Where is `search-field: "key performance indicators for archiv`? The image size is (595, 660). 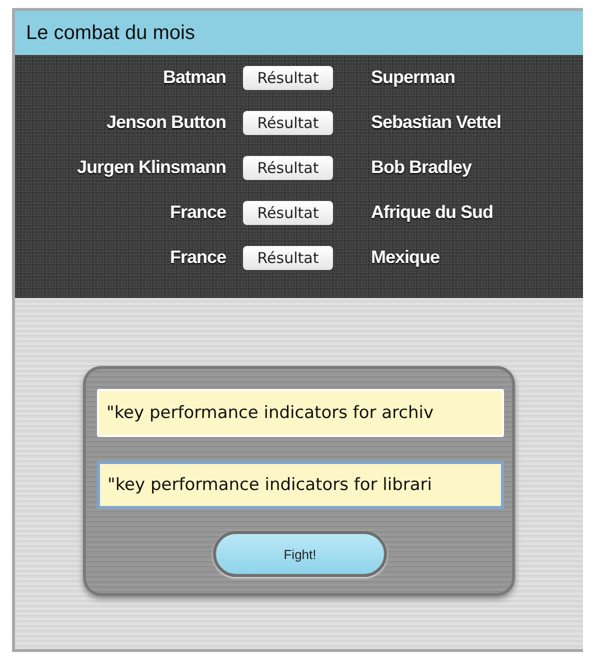 search-field: "key performance indicators for archiv is located at coordinates (300, 413).